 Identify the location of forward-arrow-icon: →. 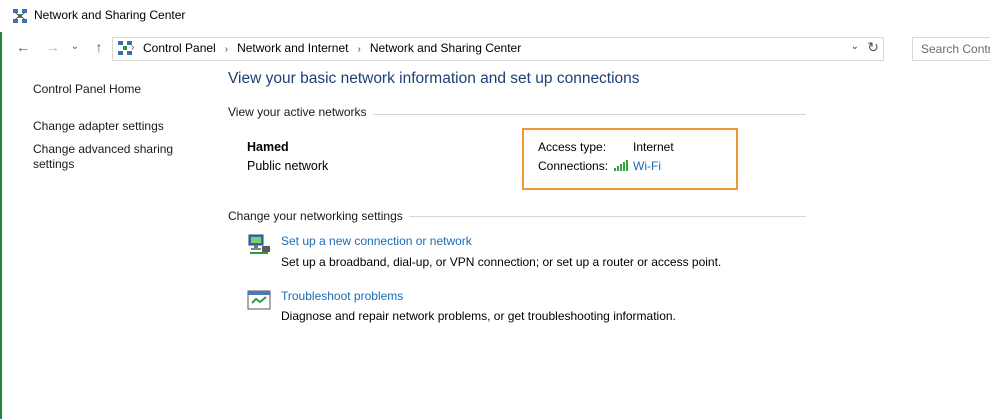
(53, 47).